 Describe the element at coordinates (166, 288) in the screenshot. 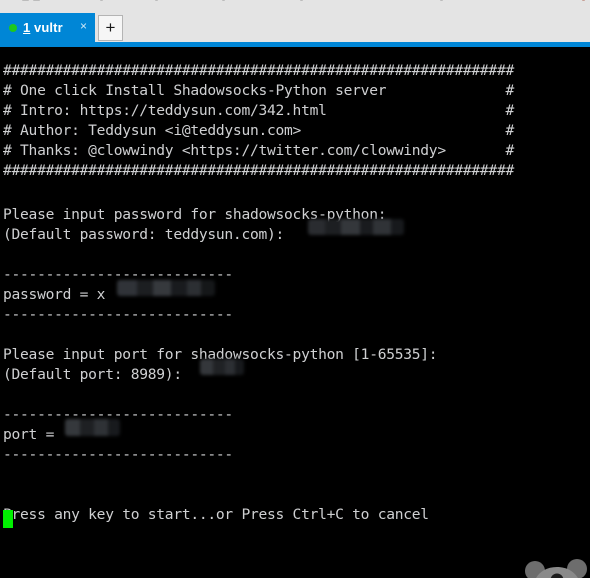

I see `password-value-redaction` at that location.